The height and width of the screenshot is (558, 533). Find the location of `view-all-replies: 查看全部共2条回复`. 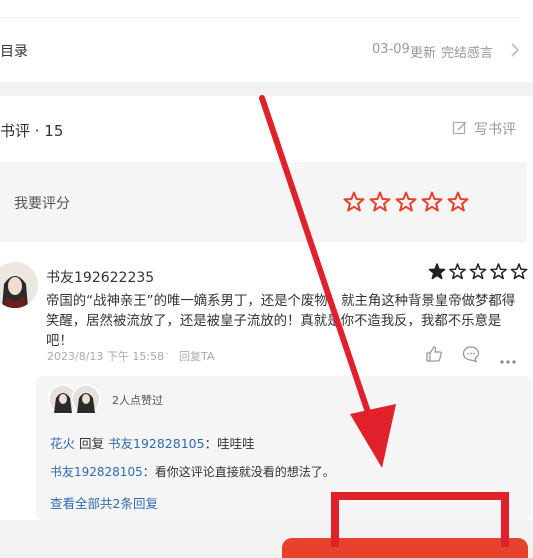

view-all-replies: 查看全部共2条回复 is located at coordinates (104, 502).